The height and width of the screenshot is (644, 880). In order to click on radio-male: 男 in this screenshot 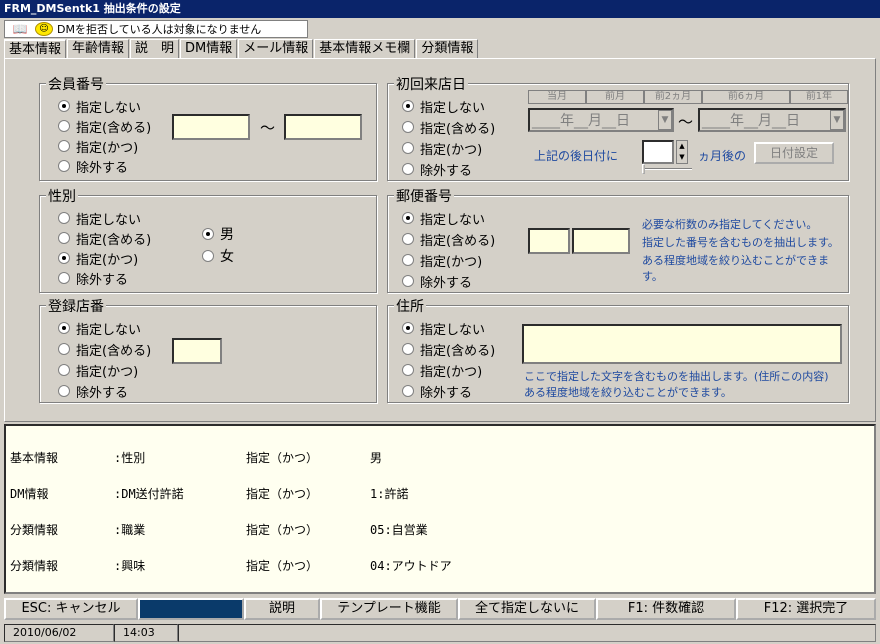, I will do `click(218, 234)`.